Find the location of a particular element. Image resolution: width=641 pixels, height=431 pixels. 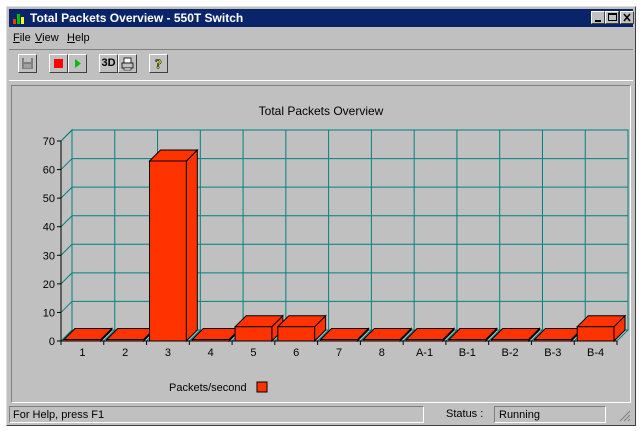

window-title: Total Packets Overview - 550T Switch is located at coordinates (137, 18).